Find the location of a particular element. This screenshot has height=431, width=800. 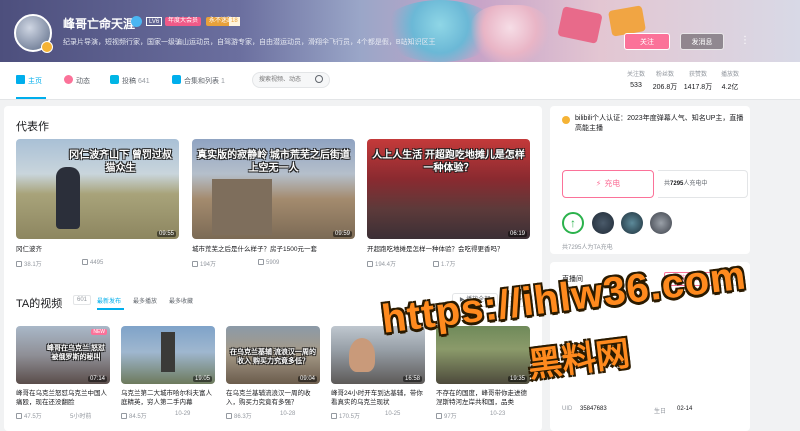

video-thumbnail: 冈仁波齐山下 曾罚过叔猫众生 09:55 is located at coordinates (97, 189).